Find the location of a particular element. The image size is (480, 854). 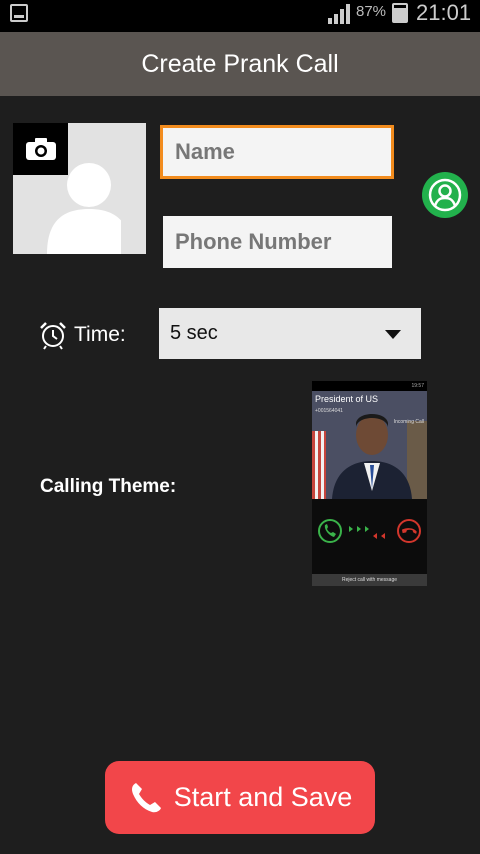

app-bar: Create Prank Call is located at coordinates (240, 64).